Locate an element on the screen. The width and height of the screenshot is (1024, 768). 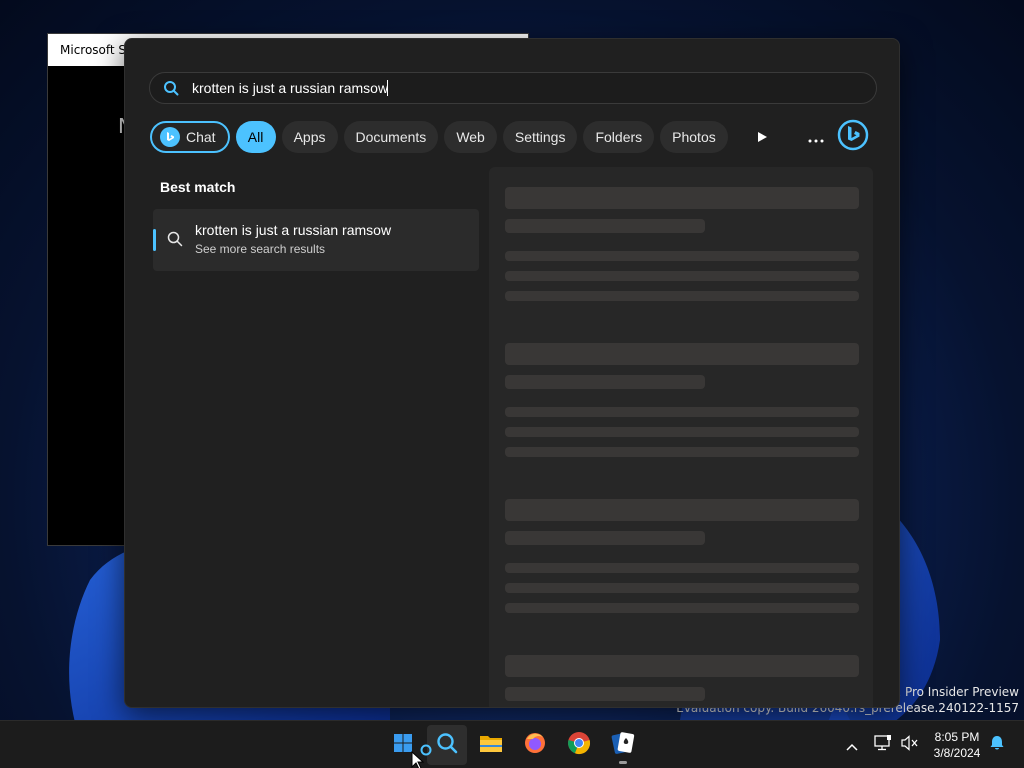
clock-date: 3/8/2024 is located at coordinates (957, 753).